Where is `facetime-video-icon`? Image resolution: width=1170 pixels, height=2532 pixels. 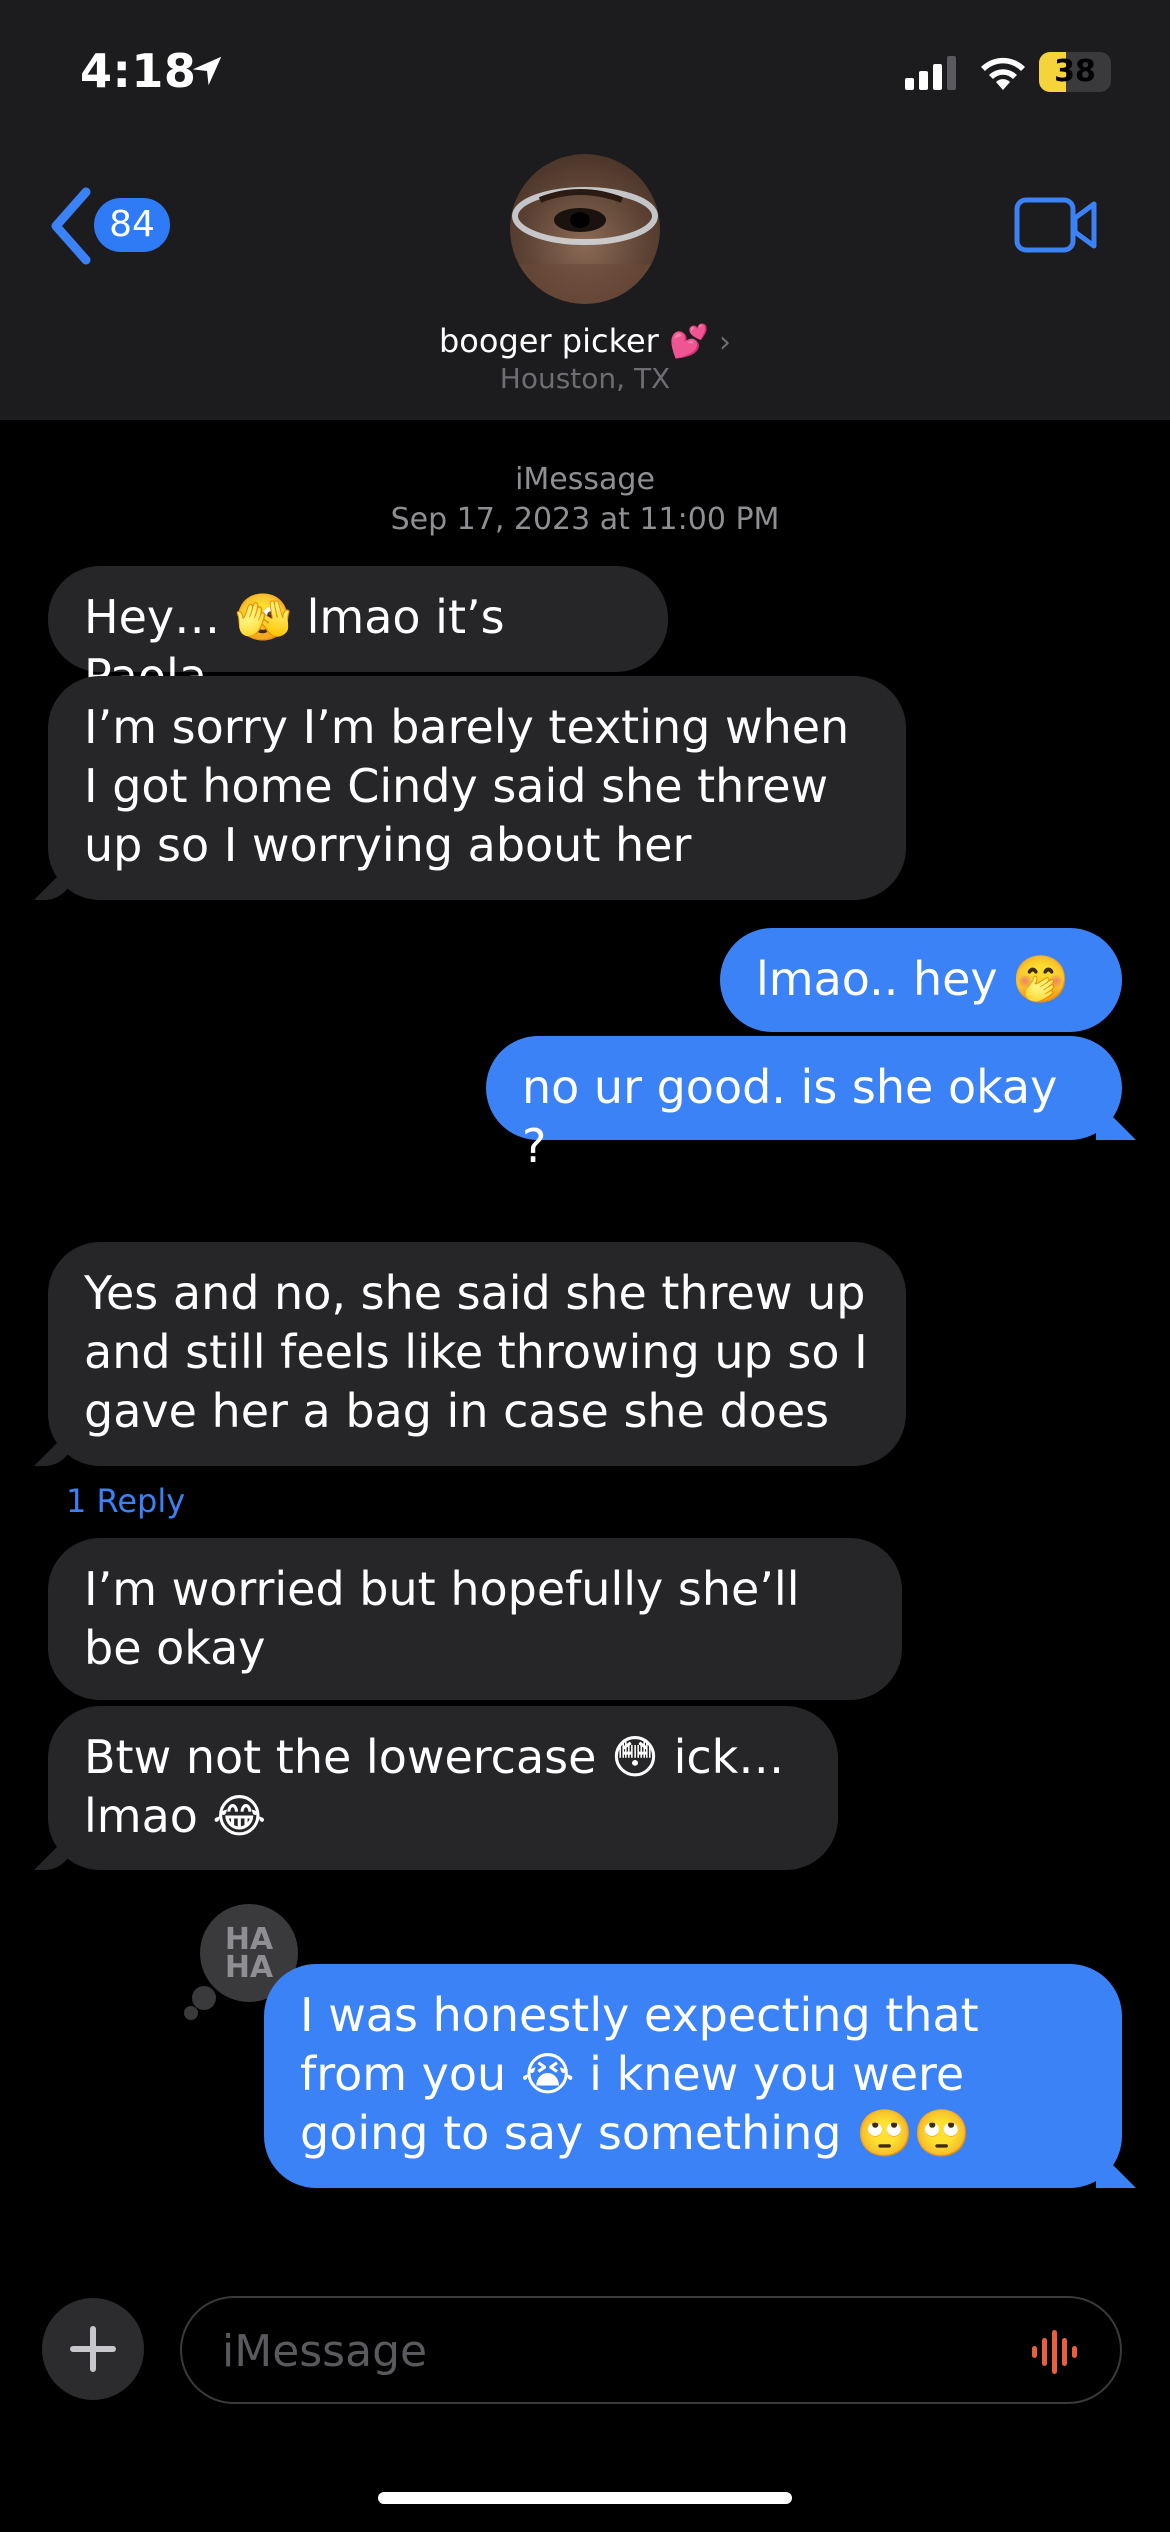
facetime-video-icon is located at coordinates (1056, 225).